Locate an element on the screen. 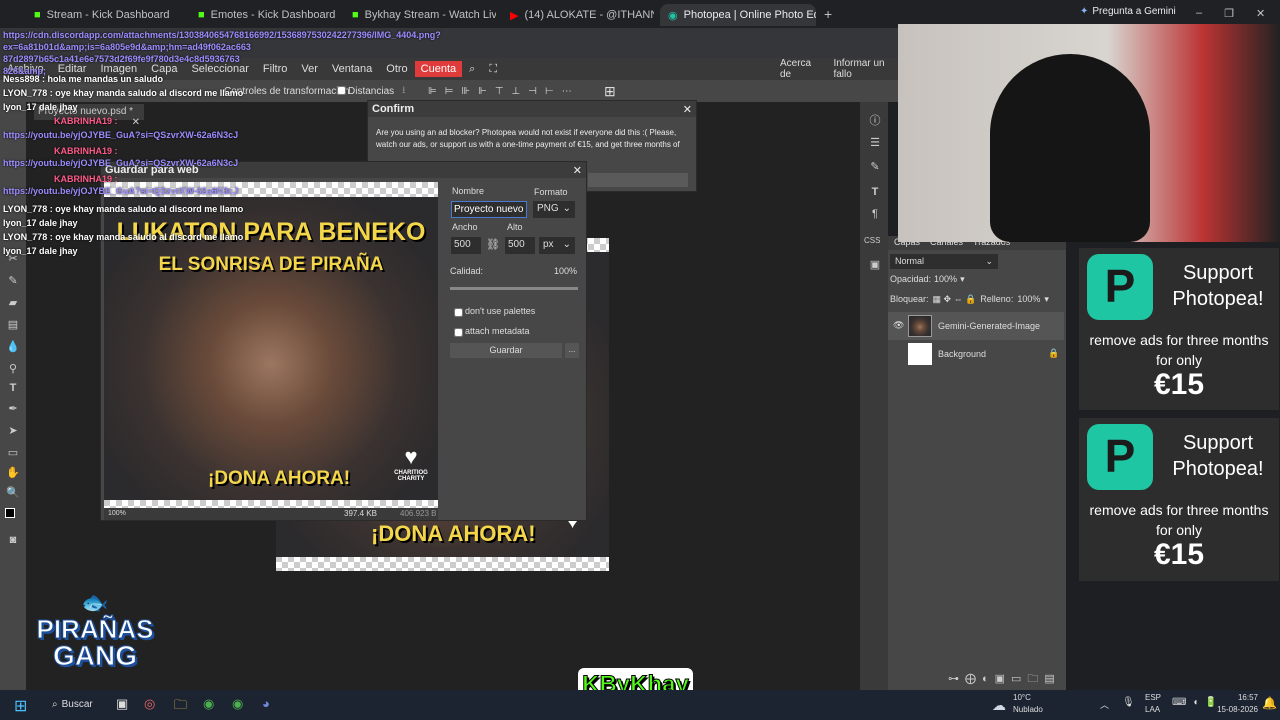 The width and height of the screenshot is (1280, 720). quickmask-icon: ◙ is located at coordinates (13, 541).